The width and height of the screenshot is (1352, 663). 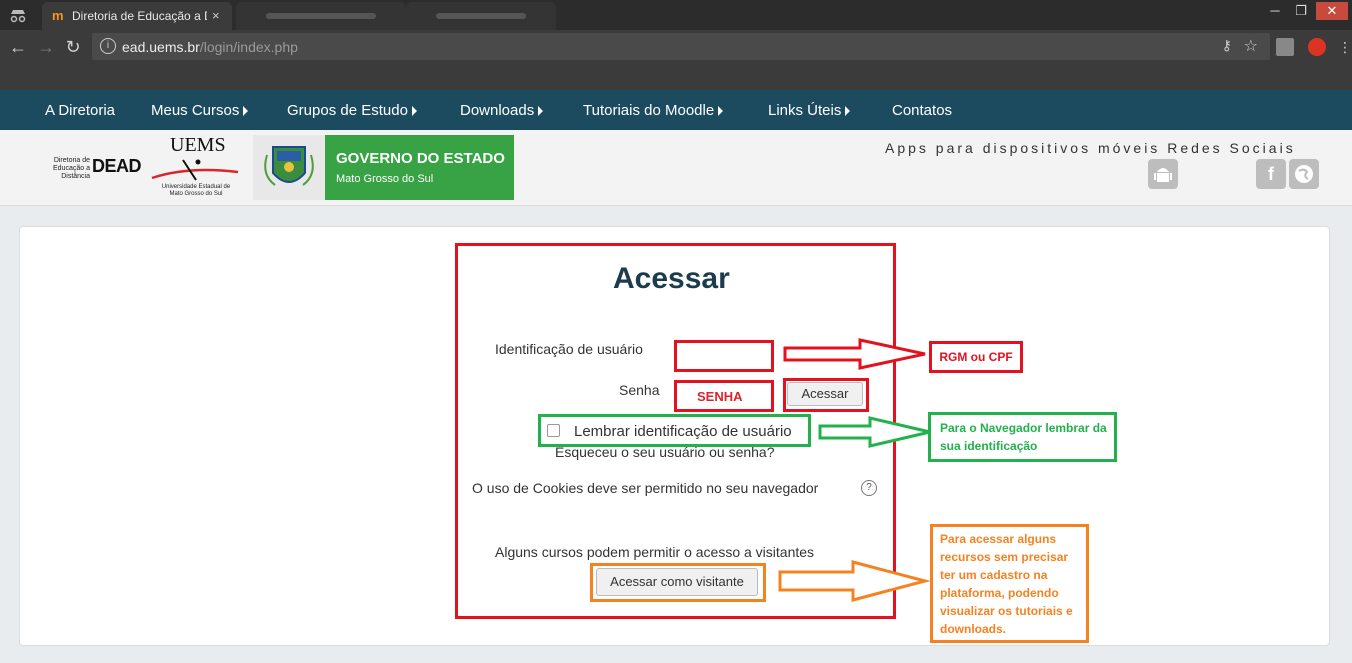 I want to click on address-bar: i ead.uems.br/login/index.php ⚷ ☆, so click(x=681, y=46).